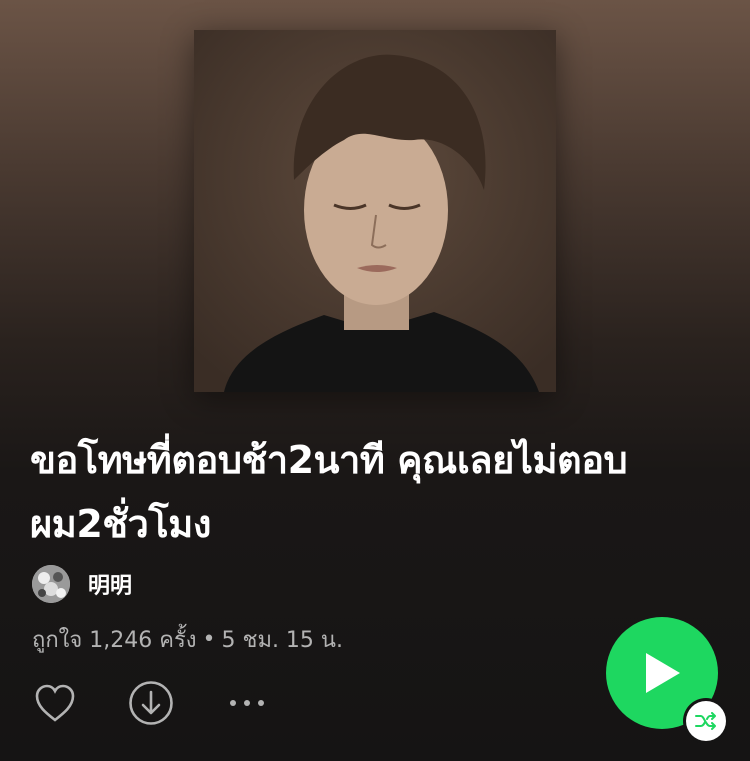 The image size is (750, 761). I want to click on heart-icon, so click(55, 703).